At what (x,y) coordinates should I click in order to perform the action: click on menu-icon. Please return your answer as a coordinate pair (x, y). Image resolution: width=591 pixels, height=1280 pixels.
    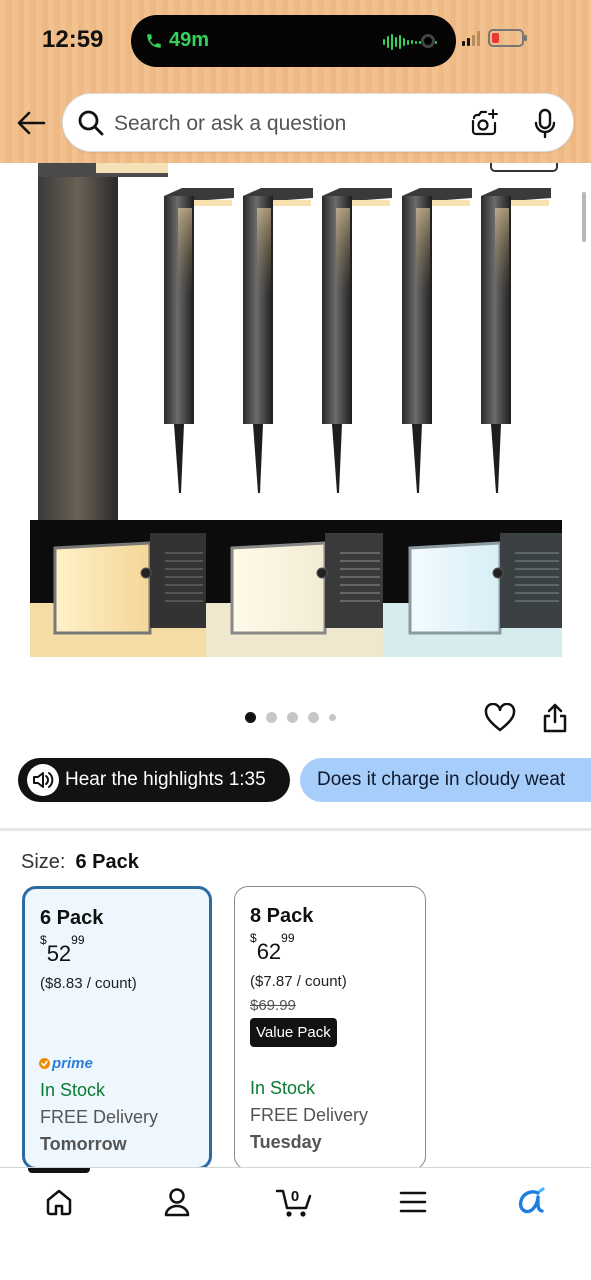
    Looking at the image, I should click on (413, 1202).